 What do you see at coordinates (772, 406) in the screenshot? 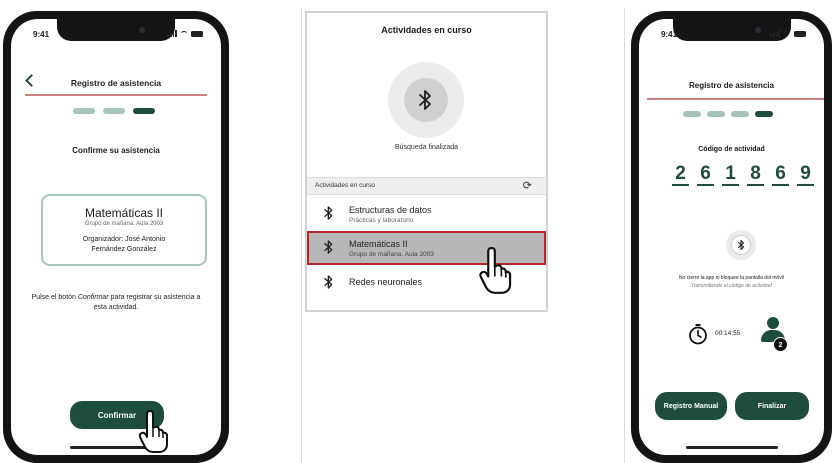
I see `finish-button: Finalizar` at bounding box center [772, 406].